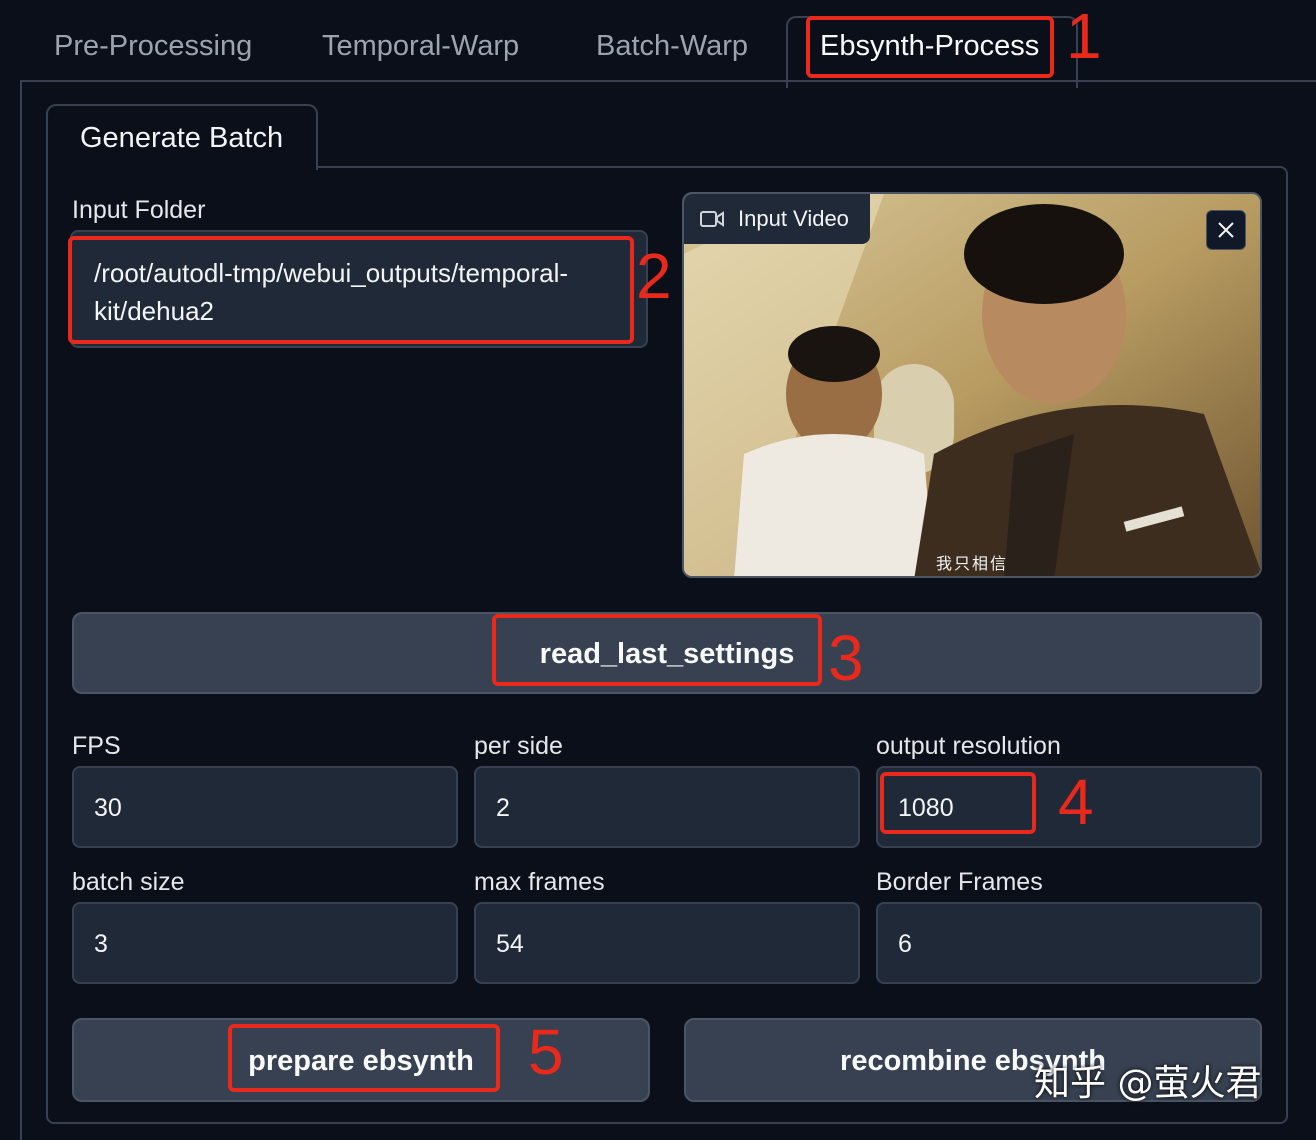 Image resolution: width=1316 pixels, height=1140 pixels. Describe the element at coordinates (518, 746) in the screenshot. I see `per-side-label: per side` at that location.